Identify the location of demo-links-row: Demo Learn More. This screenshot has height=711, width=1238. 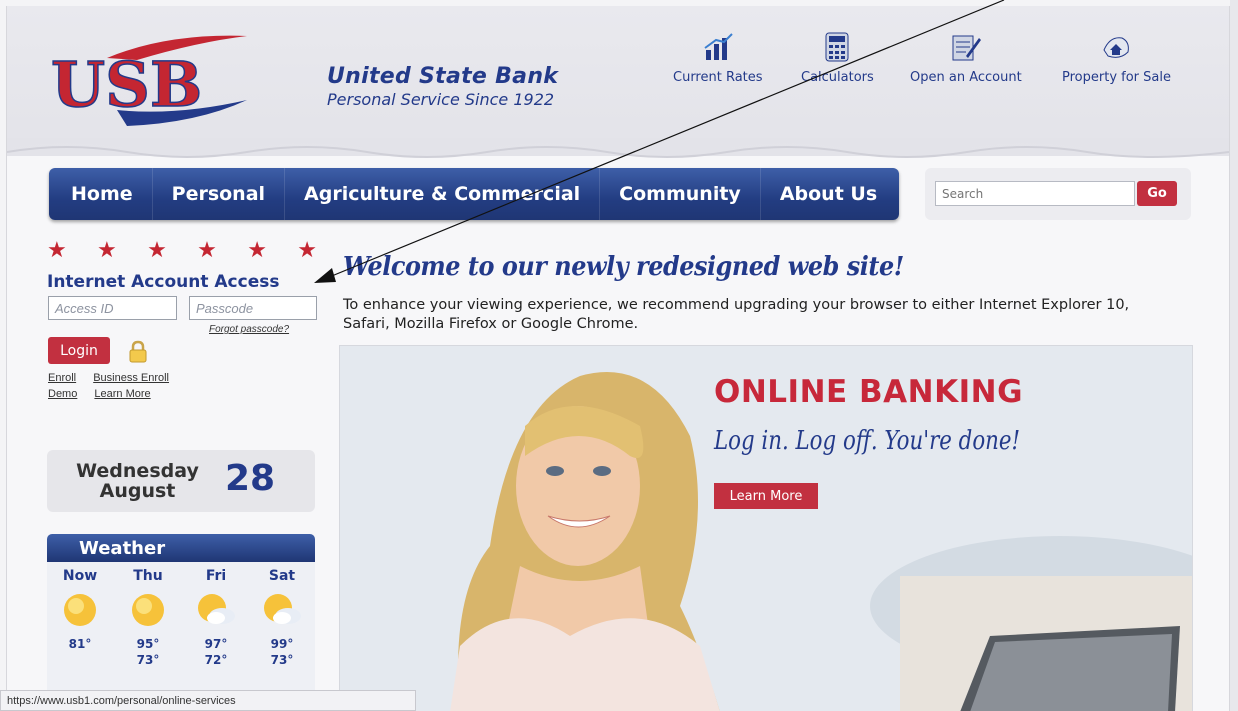
(106, 394).